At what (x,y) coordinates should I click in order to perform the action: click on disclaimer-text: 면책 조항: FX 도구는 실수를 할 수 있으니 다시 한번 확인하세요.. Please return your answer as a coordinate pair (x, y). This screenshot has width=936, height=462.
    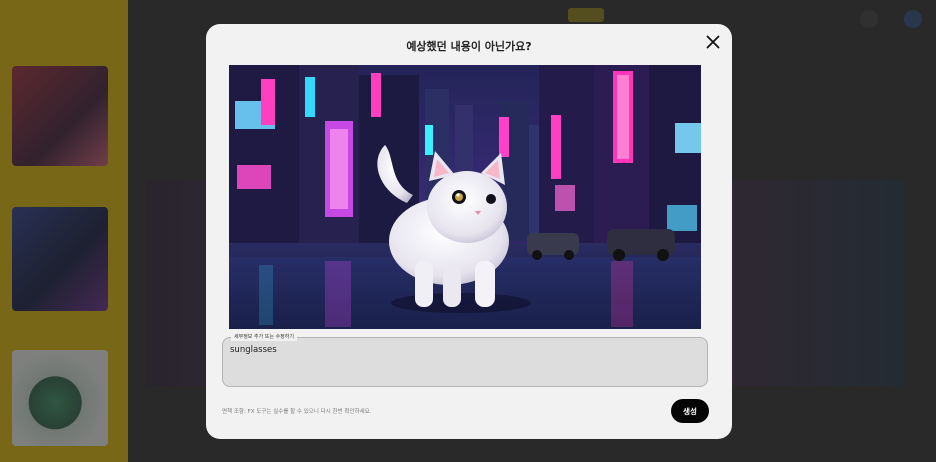
    Looking at the image, I should click on (297, 412).